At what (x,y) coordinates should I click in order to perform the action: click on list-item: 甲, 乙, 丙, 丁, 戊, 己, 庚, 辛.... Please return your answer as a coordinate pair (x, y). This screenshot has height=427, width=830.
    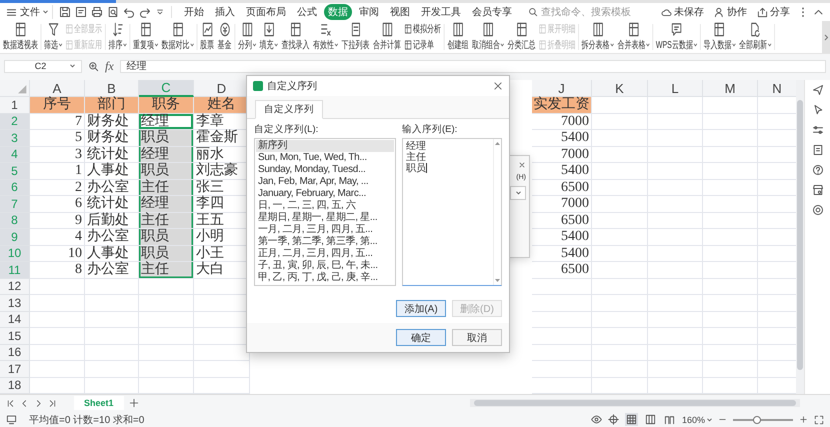
    Looking at the image, I should click on (325, 278).